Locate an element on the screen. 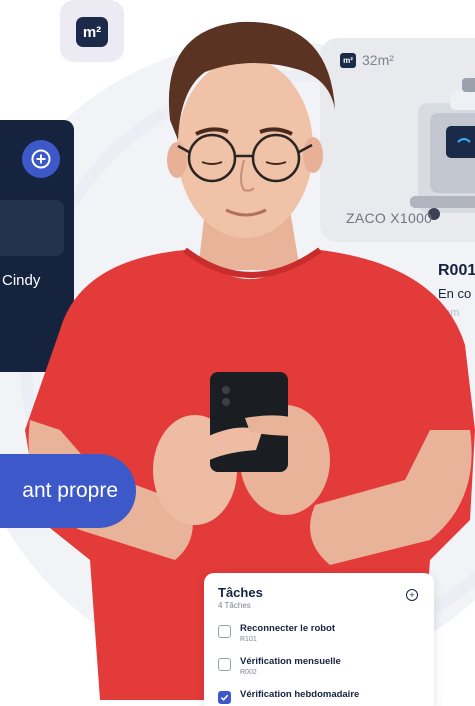 The image size is (475, 706). add-task-icon: + is located at coordinates (412, 595).